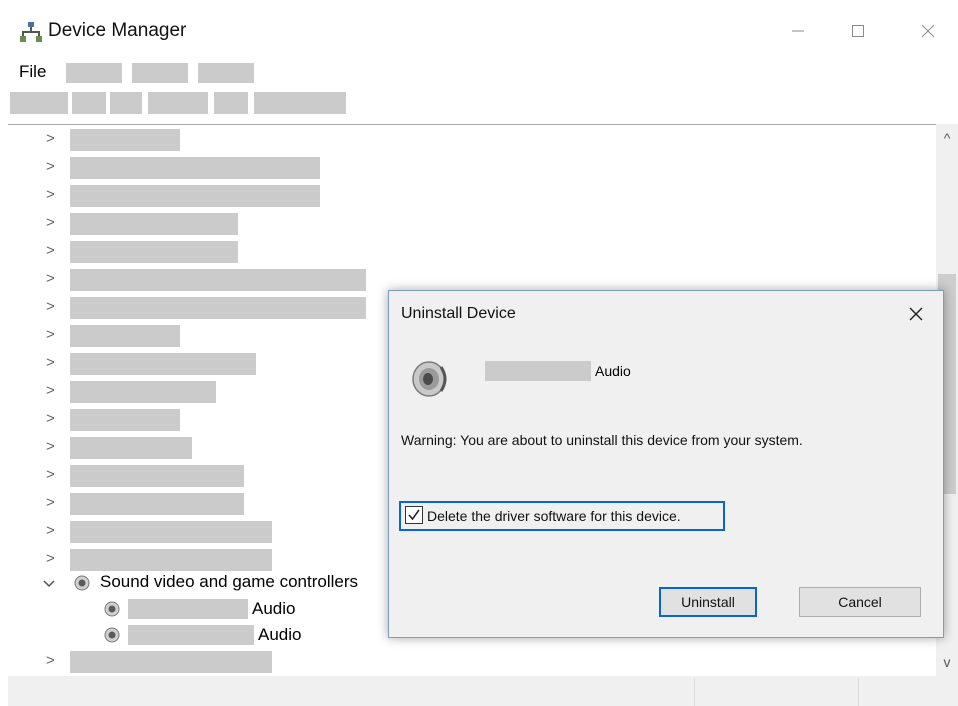 The height and width of the screenshot is (706, 958). What do you see at coordinates (458, 313) in the screenshot?
I see `dialog-title: Uninstall Device` at bounding box center [458, 313].